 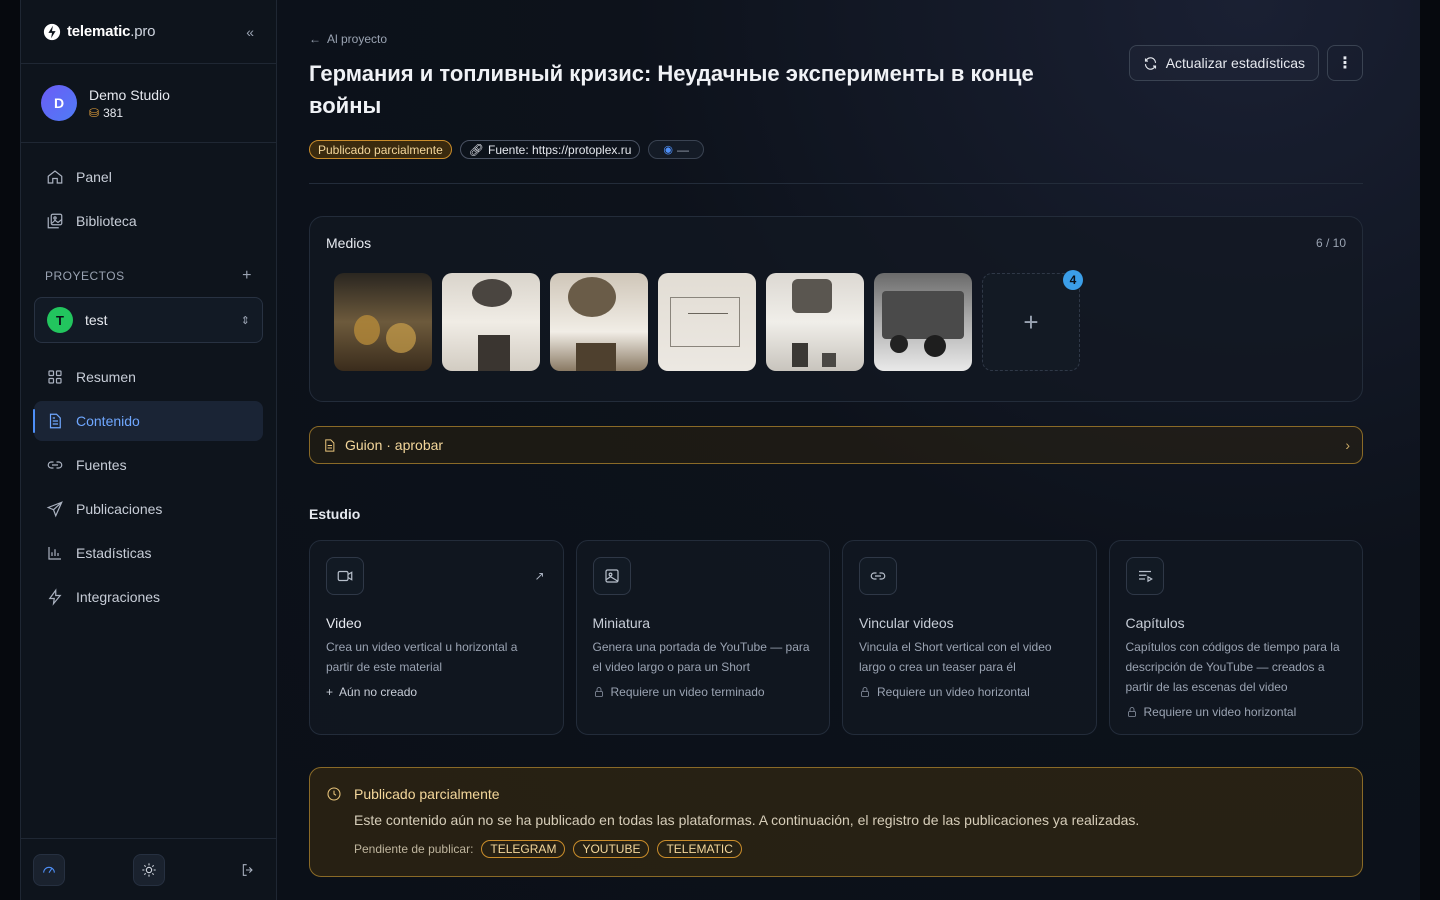 What do you see at coordinates (539, 576) in the screenshot?
I see `arrow-up-right-icon: ↗` at bounding box center [539, 576].